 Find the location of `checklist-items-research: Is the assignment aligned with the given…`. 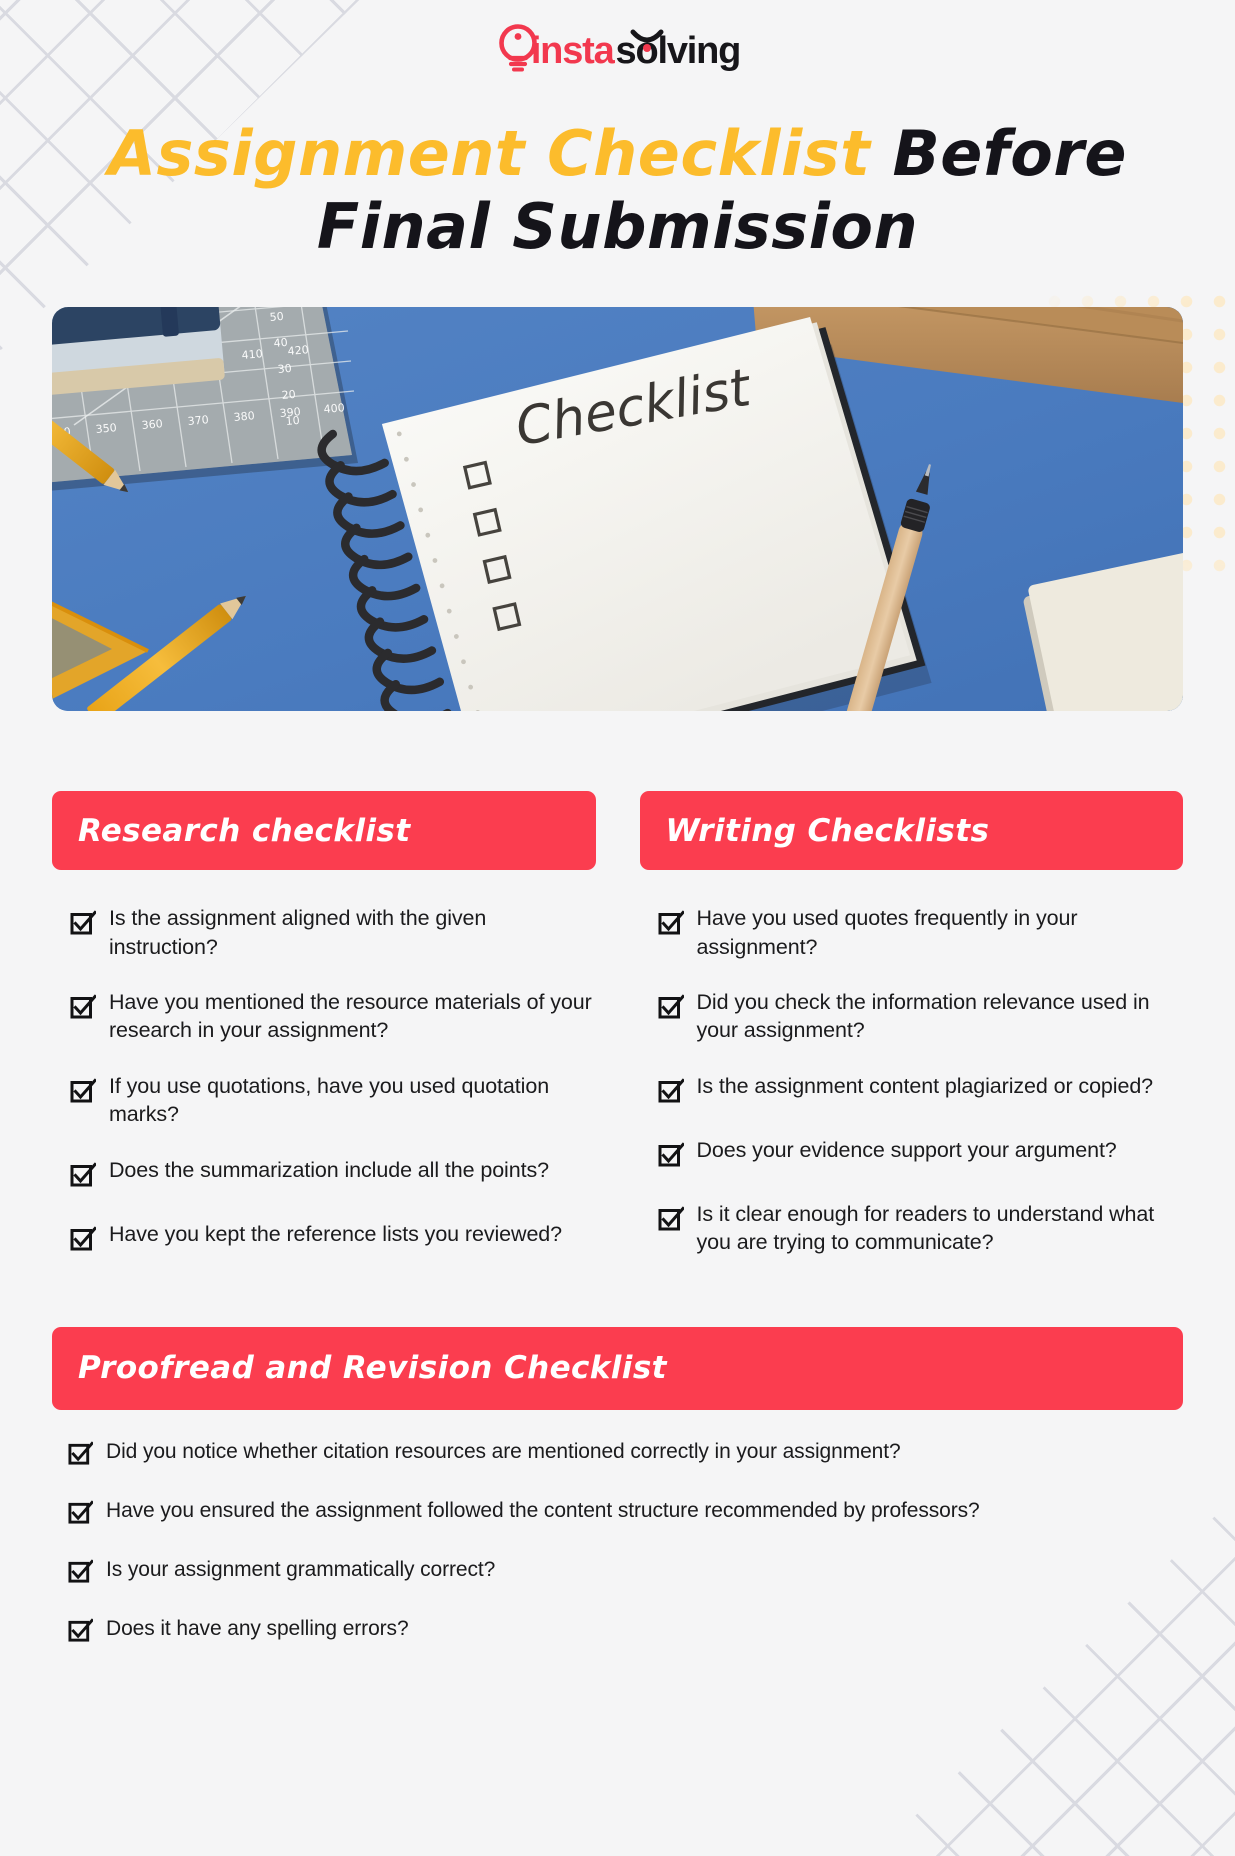

checklist-items-research: Is the assignment aligned with the given… is located at coordinates (324, 1080).